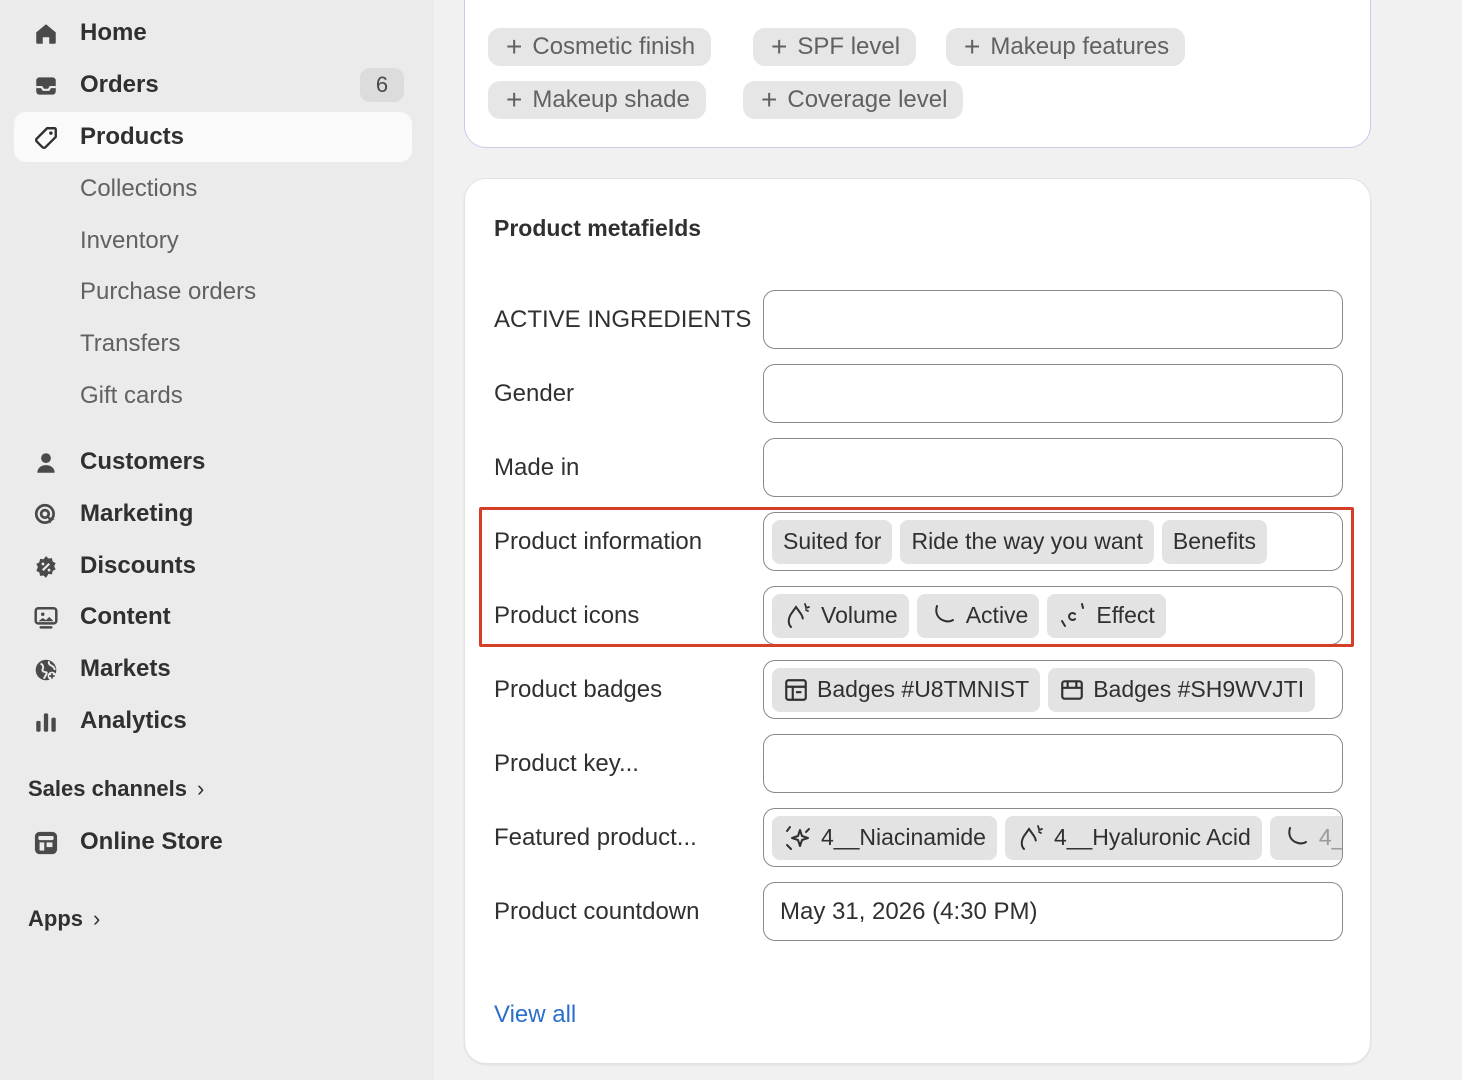  I want to click on add-cosmetic-finish-chip: + Cosmetic finish, so click(600, 47).